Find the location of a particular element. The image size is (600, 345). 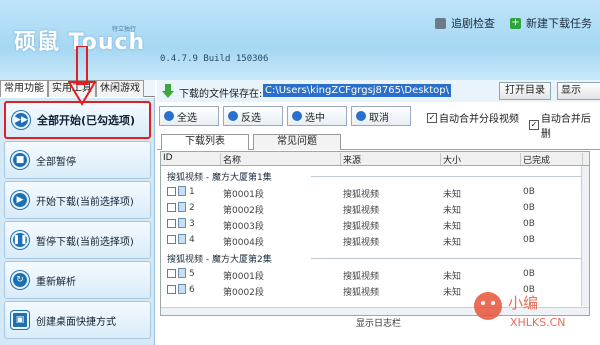

open-dir-button: 打开目录 is located at coordinates (525, 91).